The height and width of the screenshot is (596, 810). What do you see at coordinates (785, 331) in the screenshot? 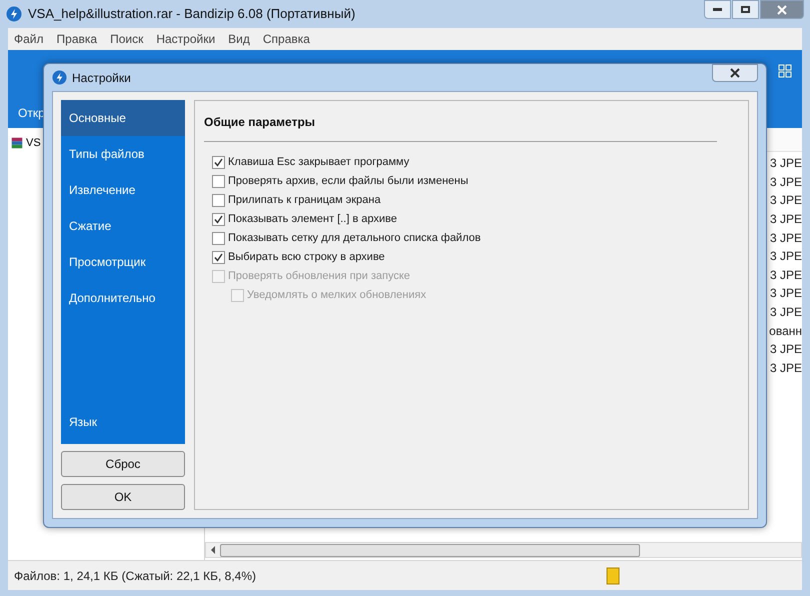
I see `table-cell-text: ованн` at bounding box center [785, 331].